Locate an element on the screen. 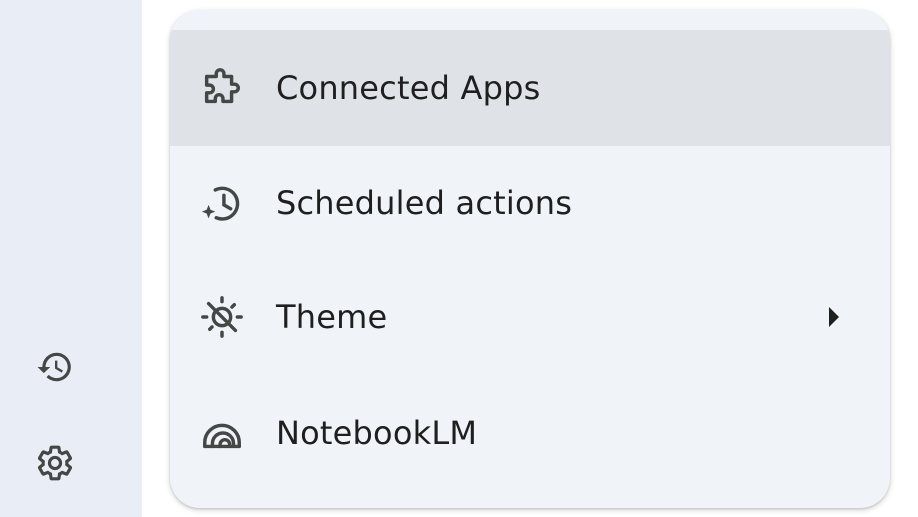 The width and height of the screenshot is (918, 517). history-icon is located at coordinates (54, 367).